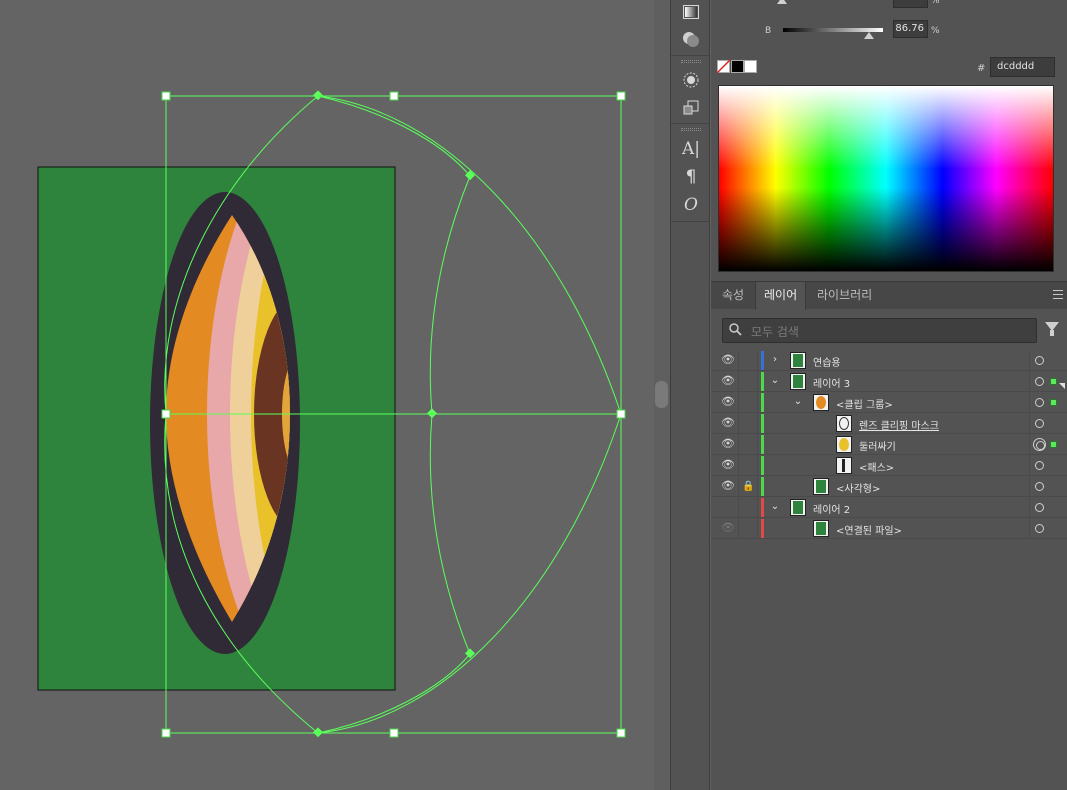  I want to click on none-swatch, so click(723, 66).